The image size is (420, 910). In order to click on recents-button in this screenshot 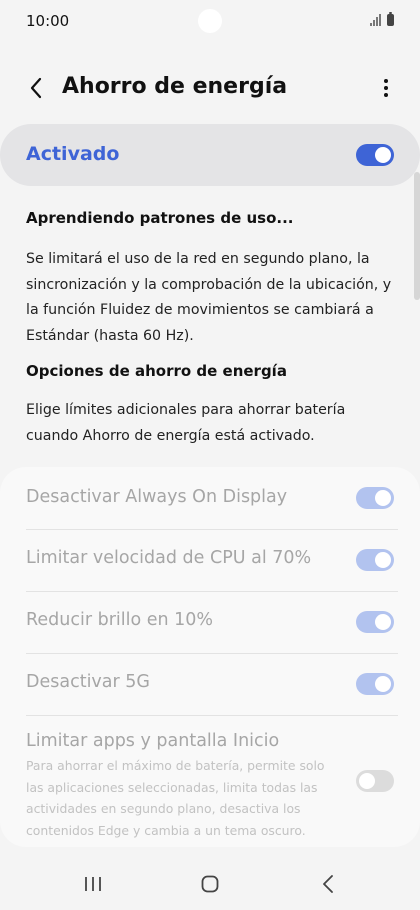, I will do `click(93, 884)`.